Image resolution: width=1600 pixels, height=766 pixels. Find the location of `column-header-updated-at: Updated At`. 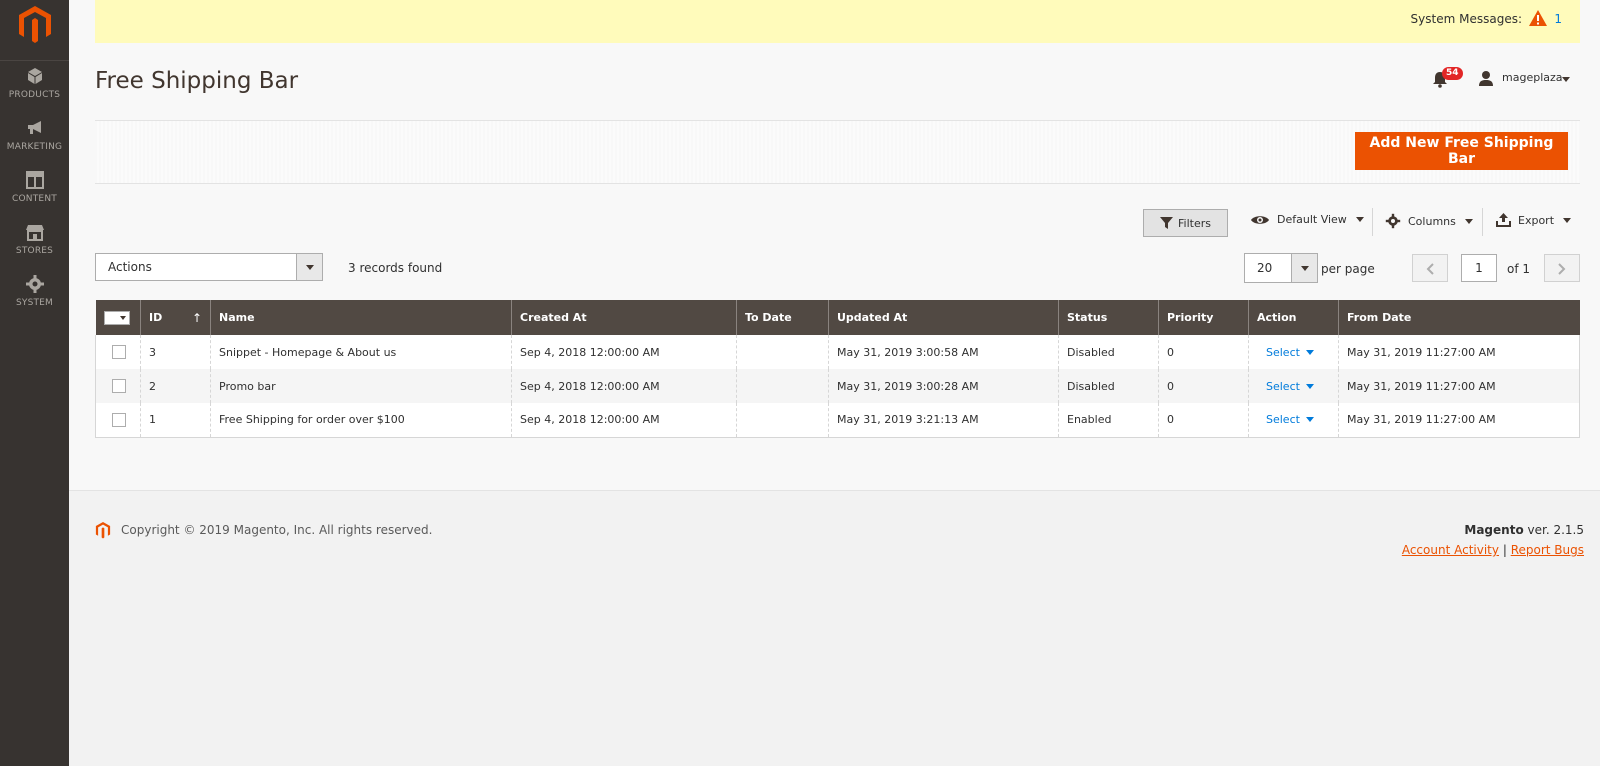

column-header-updated-at: Updated At is located at coordinates (943, 317).